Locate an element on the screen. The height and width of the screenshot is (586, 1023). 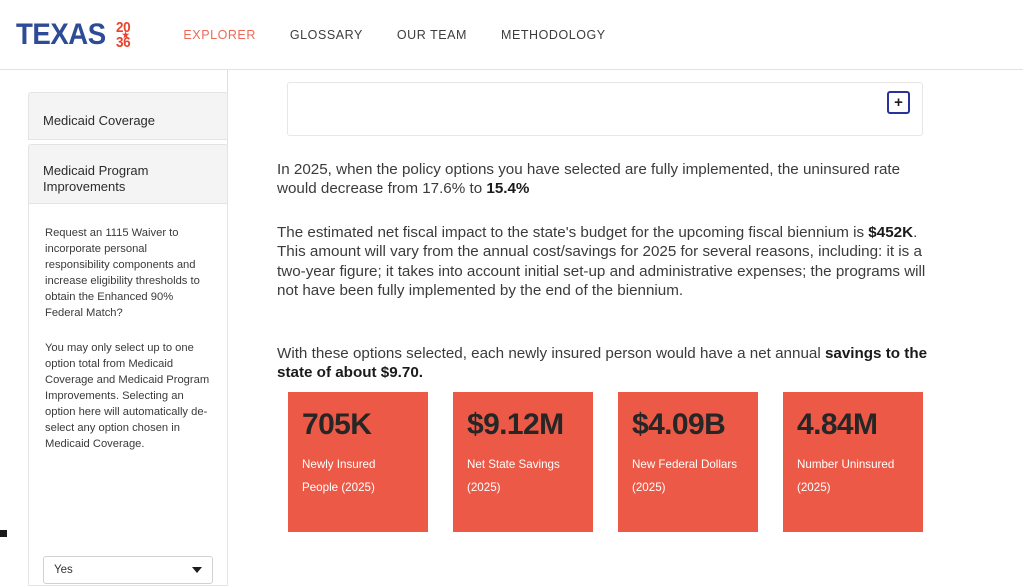
nav-link-explorer: EXPLORER is located at coordinates (219, 35).